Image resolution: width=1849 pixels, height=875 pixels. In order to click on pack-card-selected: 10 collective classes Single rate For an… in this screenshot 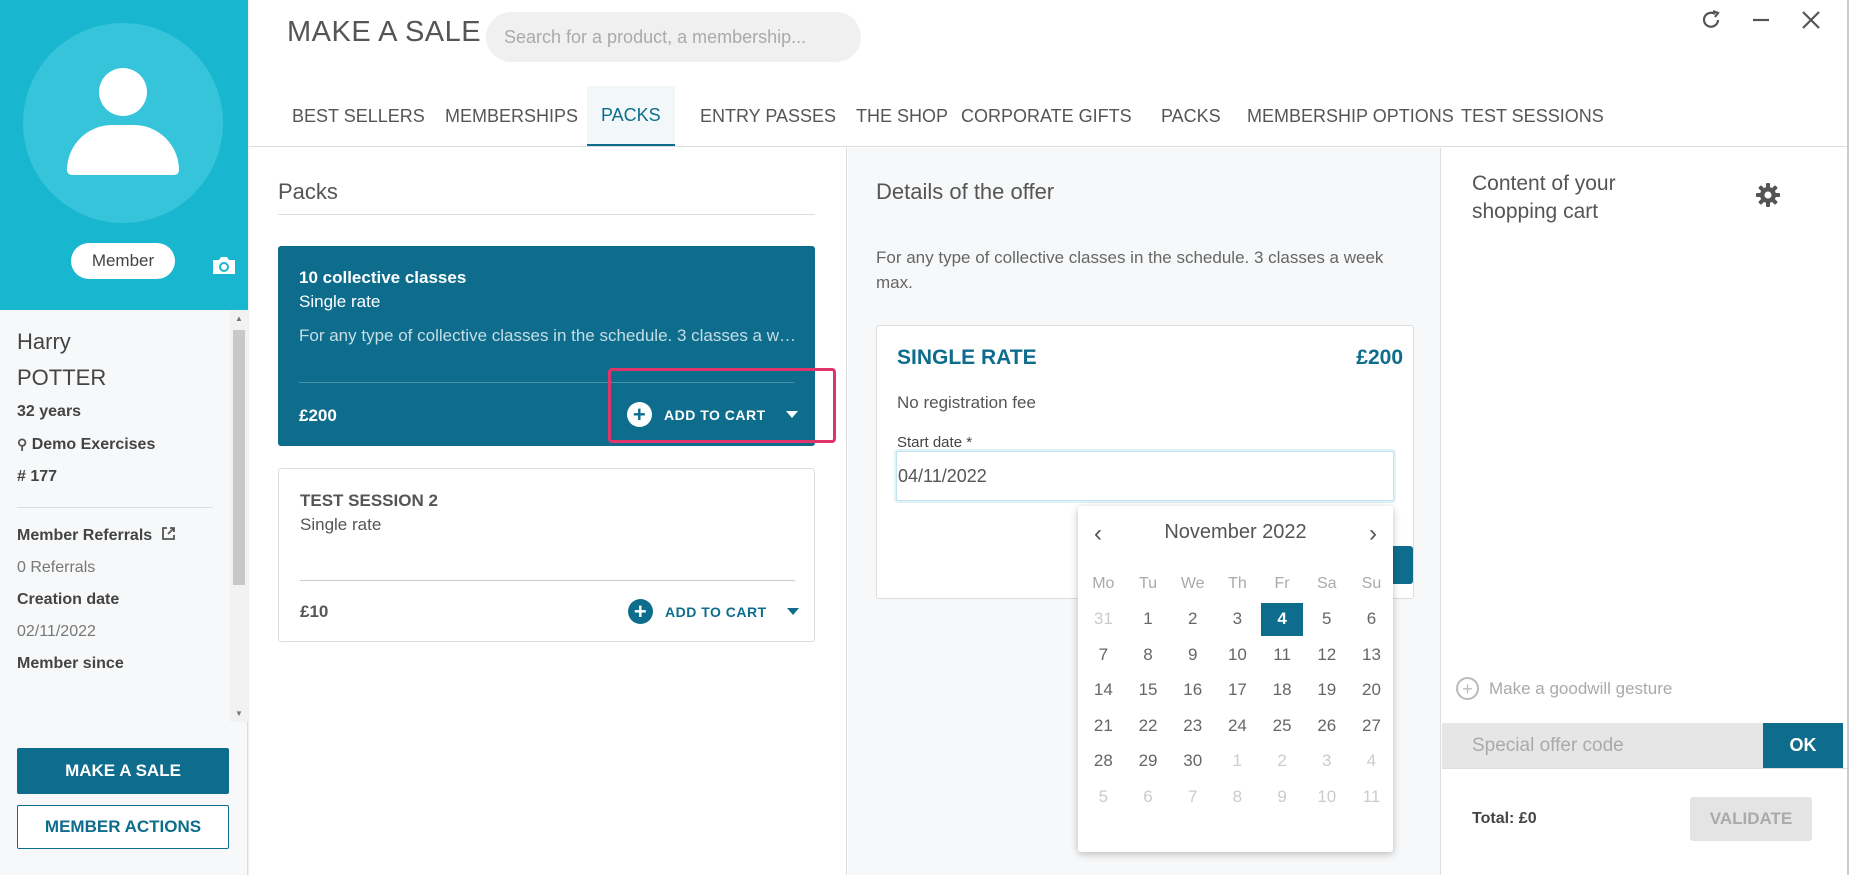, I will do `click(557, 346)`.